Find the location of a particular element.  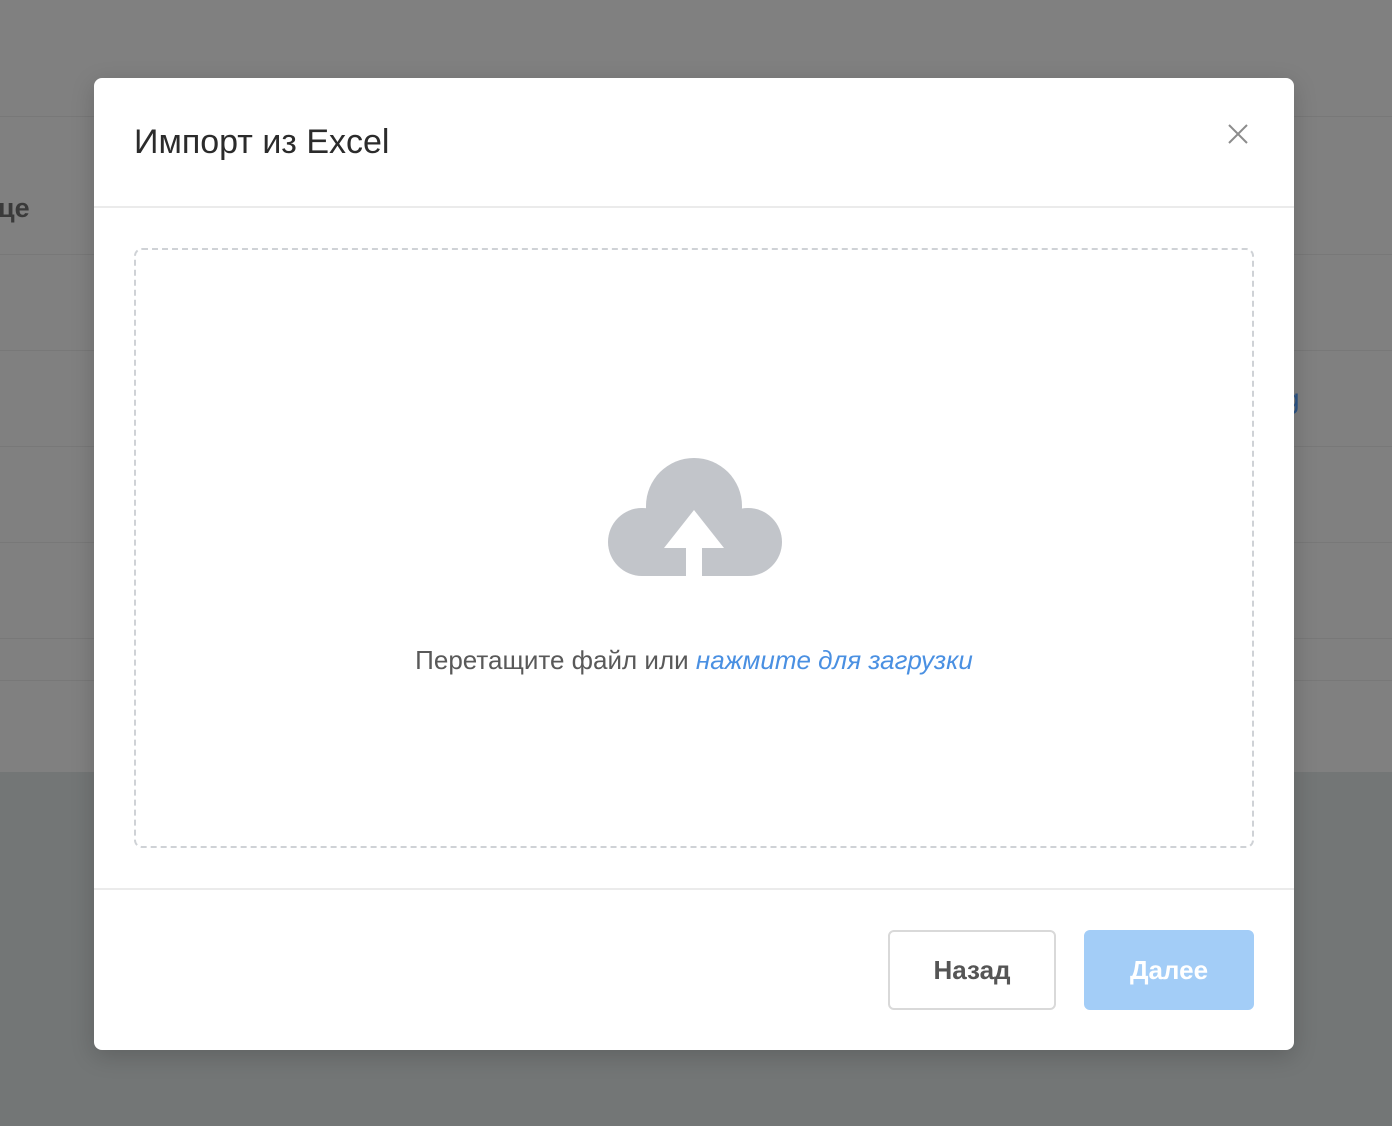

next-button: Далее is located at coordinates (1169, 970).